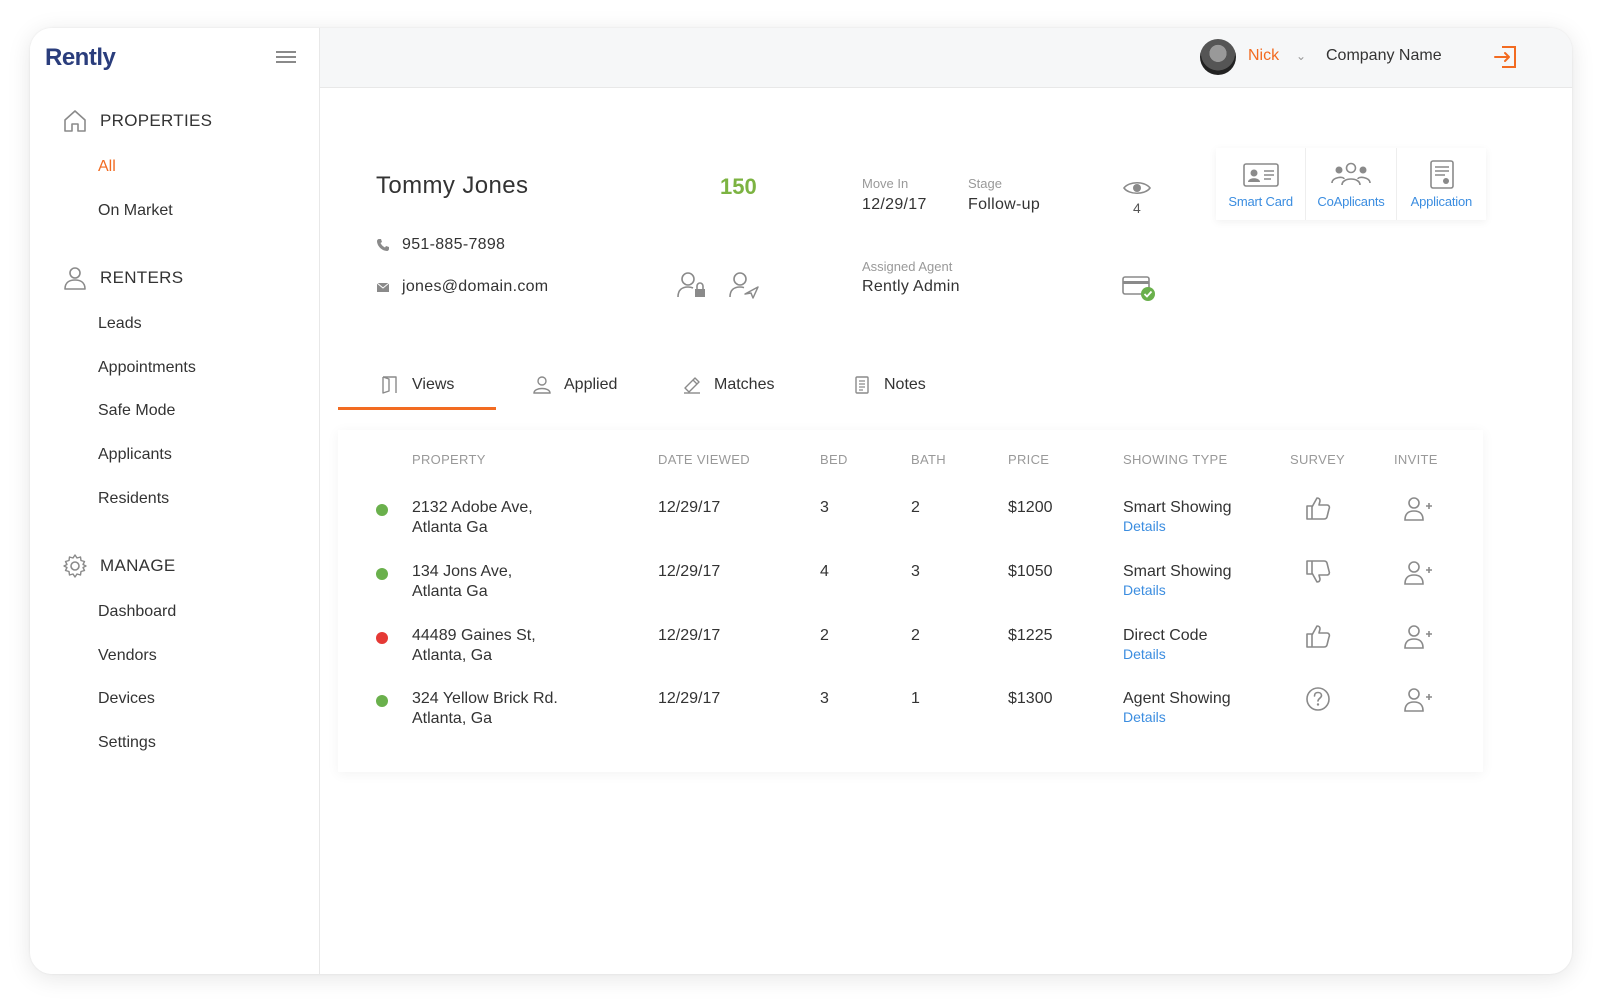 Image resolution: width=1600 pixels, height=1000 pixels. I want to click on col-header-bath: BATH, so click(928, 459).